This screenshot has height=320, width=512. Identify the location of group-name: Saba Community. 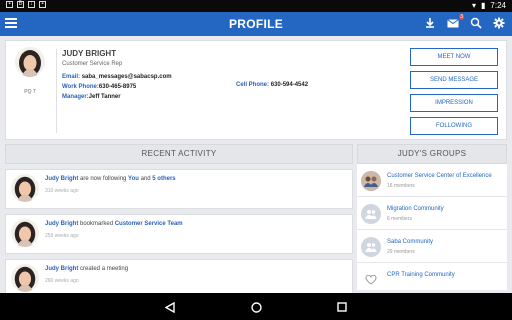
(410, 242).